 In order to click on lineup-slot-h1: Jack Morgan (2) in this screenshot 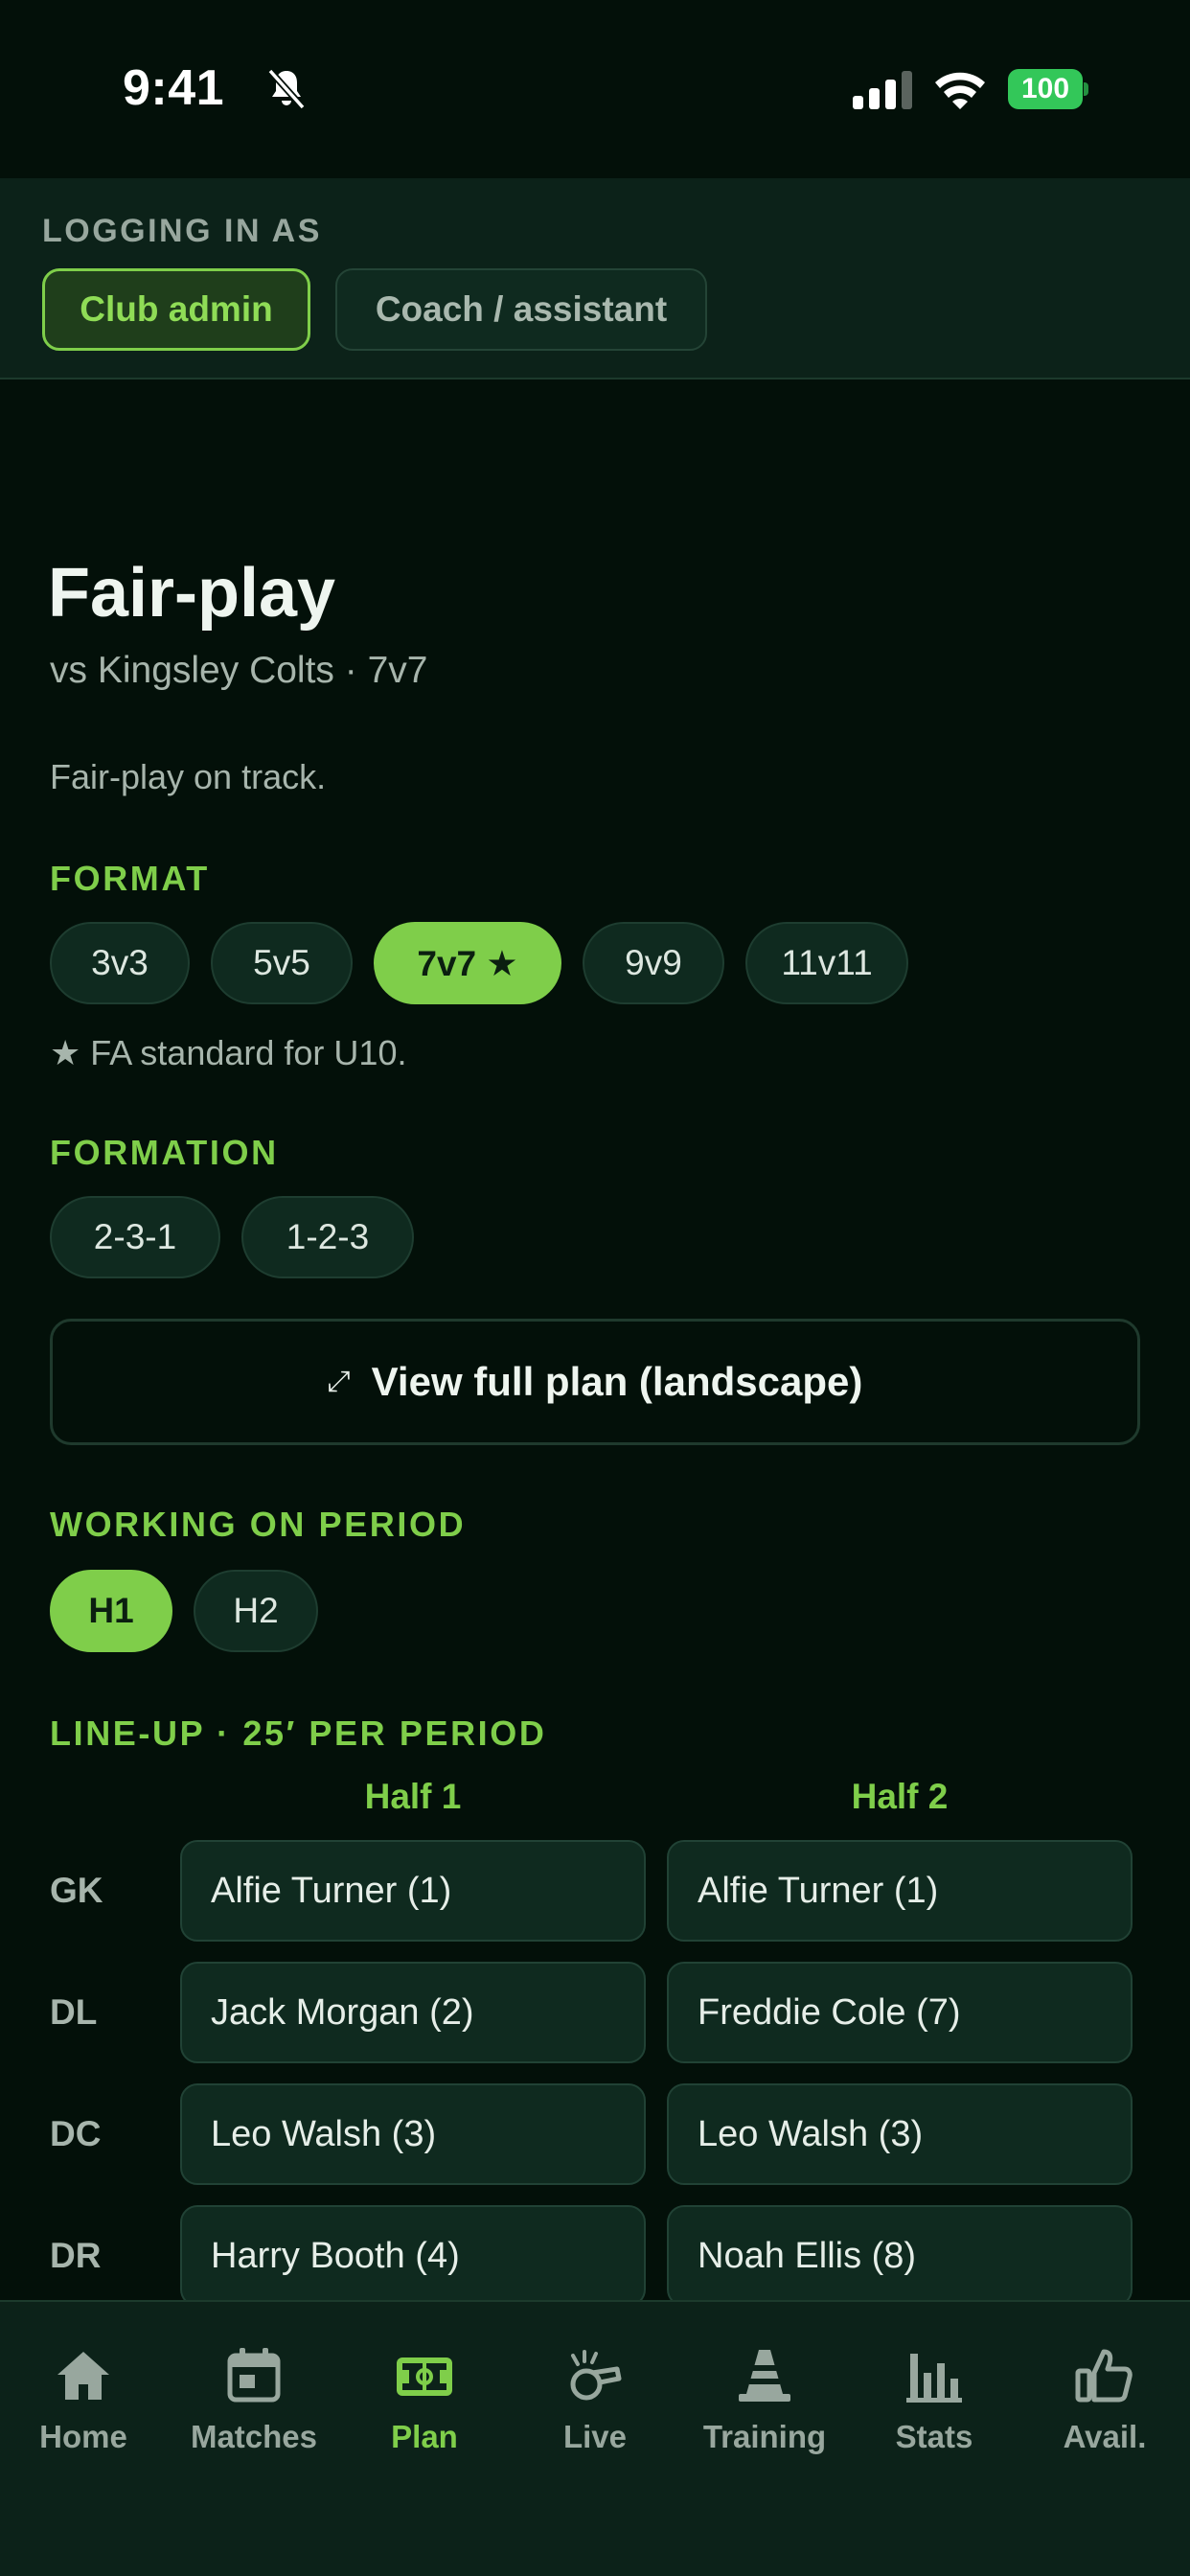, I will do `click(413, 2012)`.